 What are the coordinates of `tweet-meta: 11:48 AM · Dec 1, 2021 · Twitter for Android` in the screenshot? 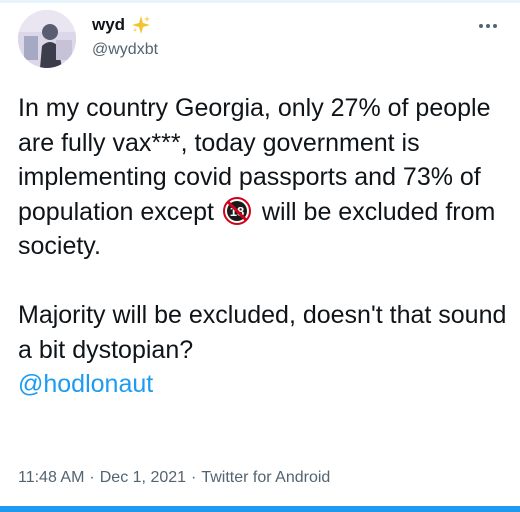 It's located at (174, 478).